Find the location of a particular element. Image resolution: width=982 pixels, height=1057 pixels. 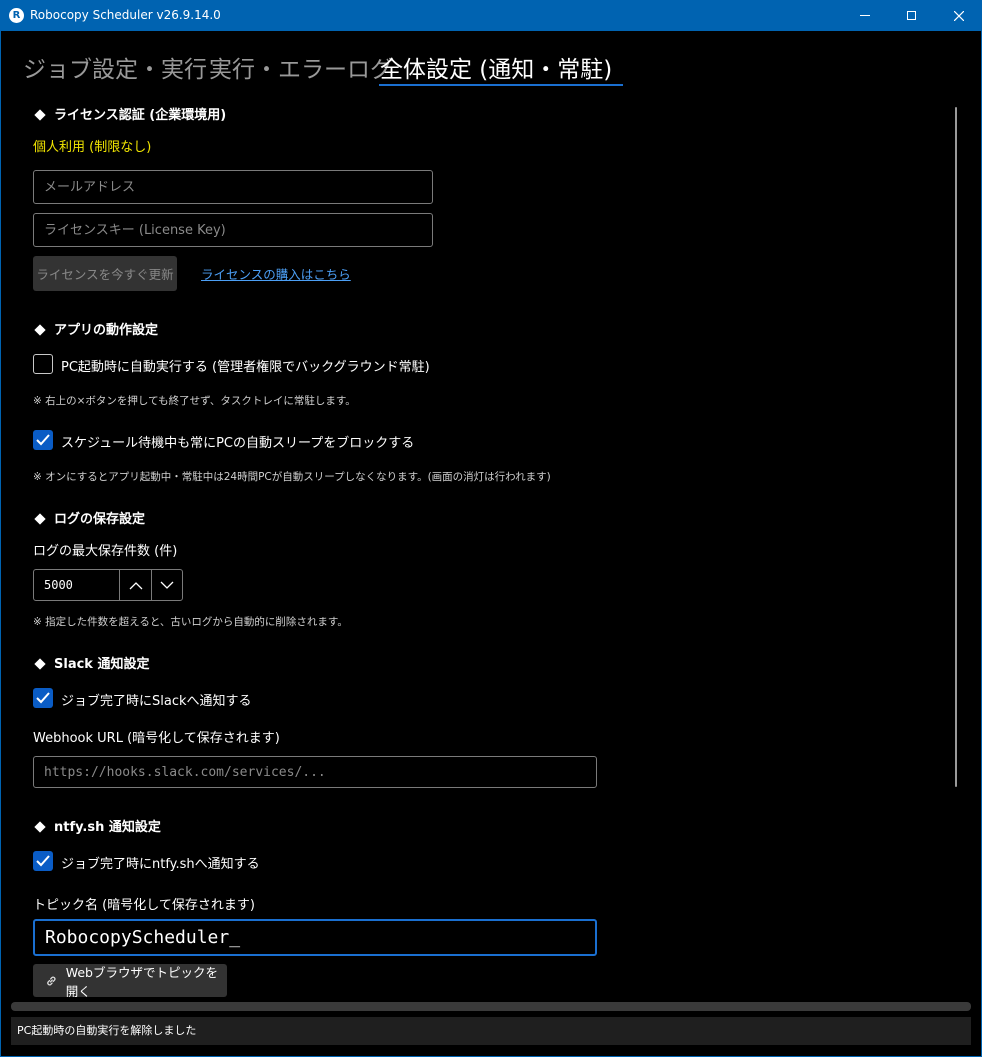

tab-job-settings: ジョブ設定・実行 is located at coordinates (115, 67).